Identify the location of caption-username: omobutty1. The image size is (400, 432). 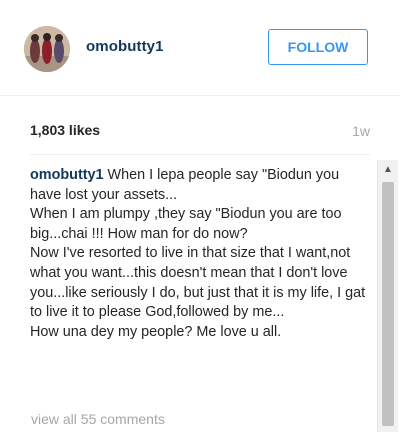
(67, 175).